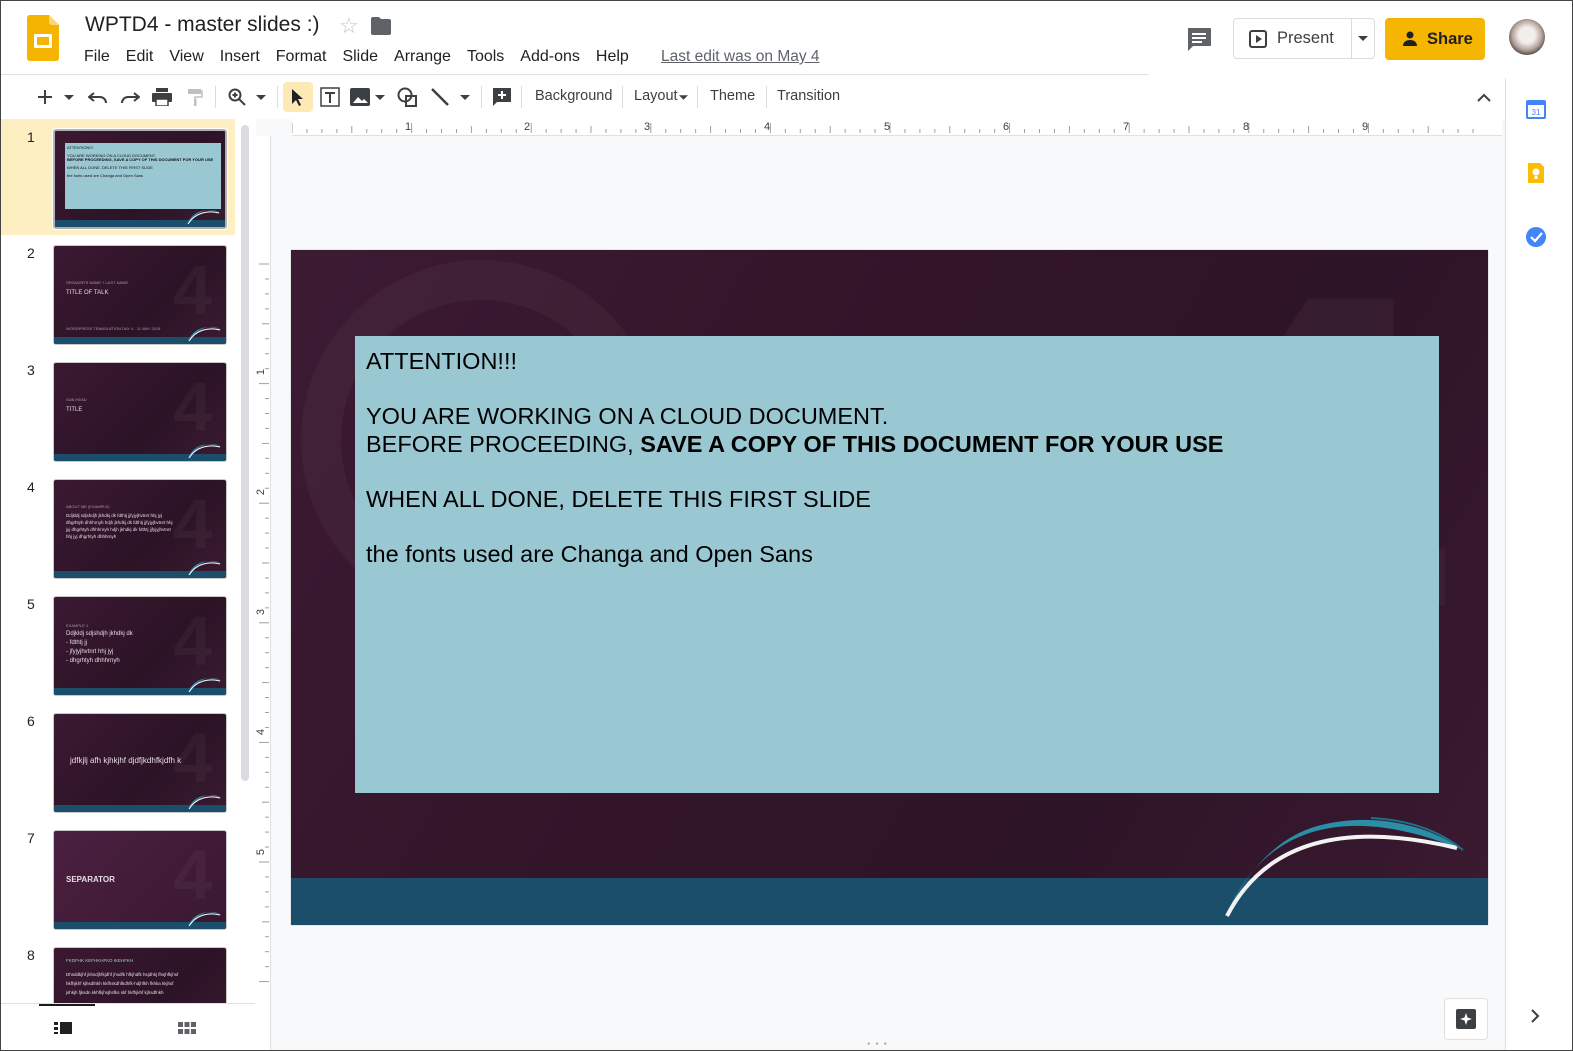  I want to click on insert-image-button, so click(360, 97).